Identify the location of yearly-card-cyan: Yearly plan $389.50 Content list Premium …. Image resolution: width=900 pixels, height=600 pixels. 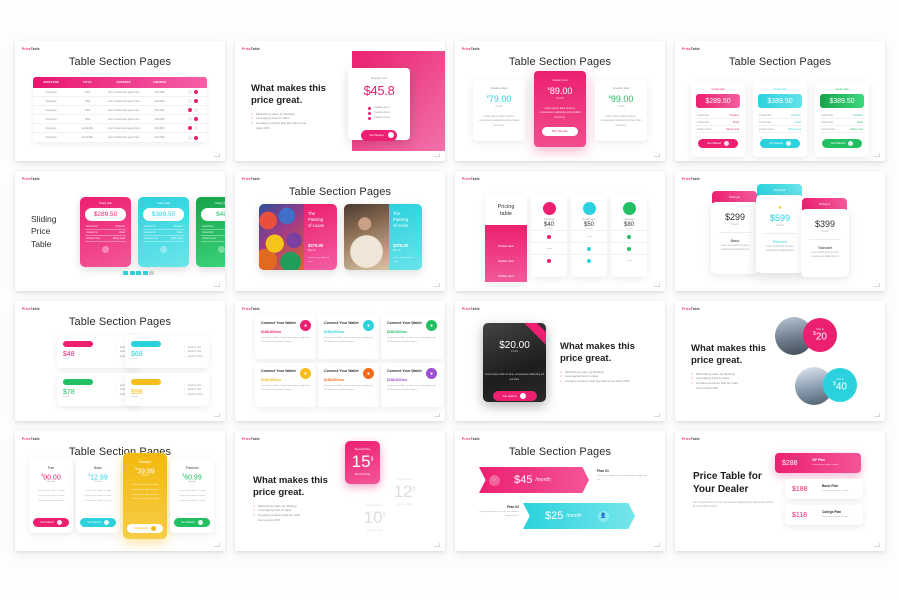
(780, 119).